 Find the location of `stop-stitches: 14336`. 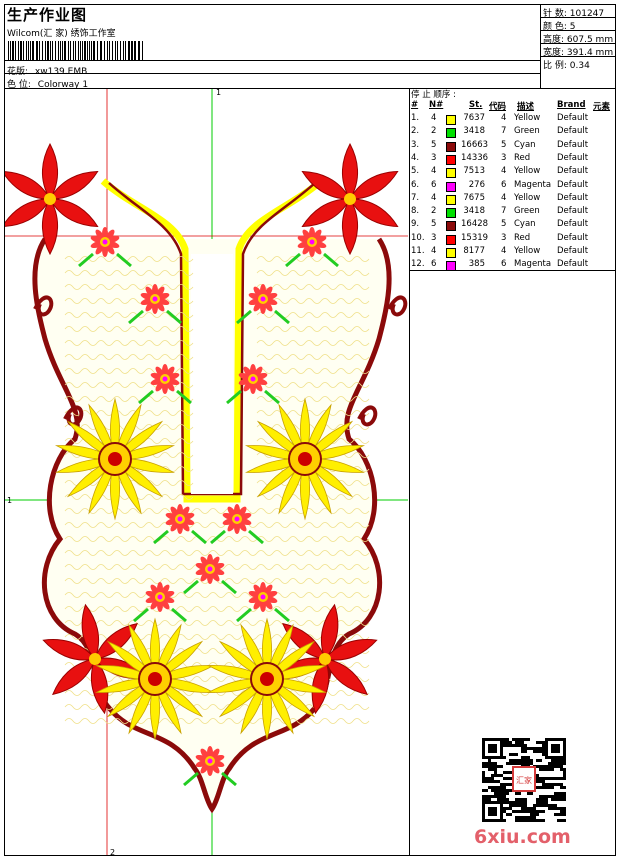

stop-stitches: 14336 is located at coordinates (475, 157).